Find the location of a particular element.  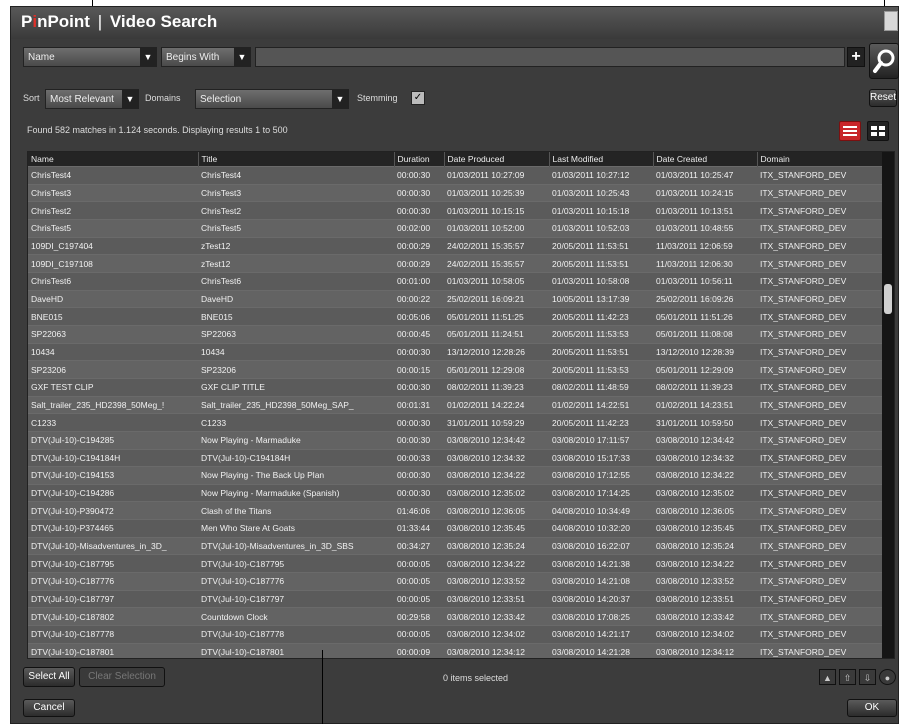

column-header: Date Produced is located at coordinates (497, 159).